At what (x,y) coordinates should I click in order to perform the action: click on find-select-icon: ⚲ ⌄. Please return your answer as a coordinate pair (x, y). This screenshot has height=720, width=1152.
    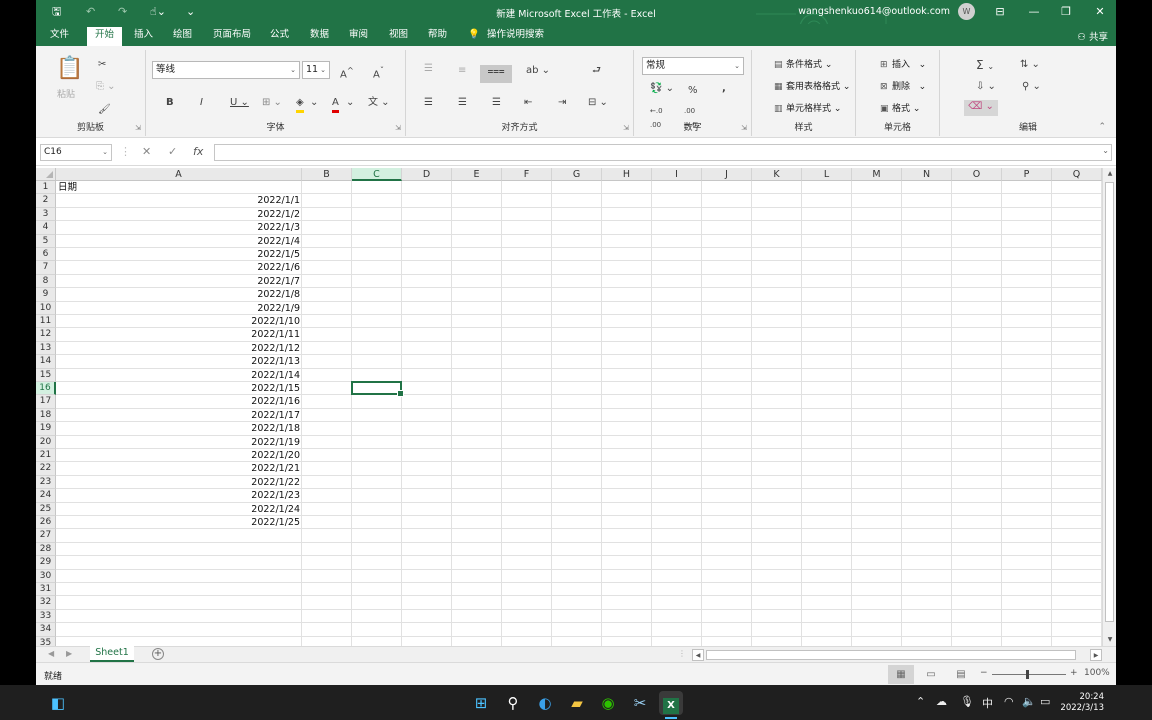
    Looking at the image, I should click on (1031, 87).